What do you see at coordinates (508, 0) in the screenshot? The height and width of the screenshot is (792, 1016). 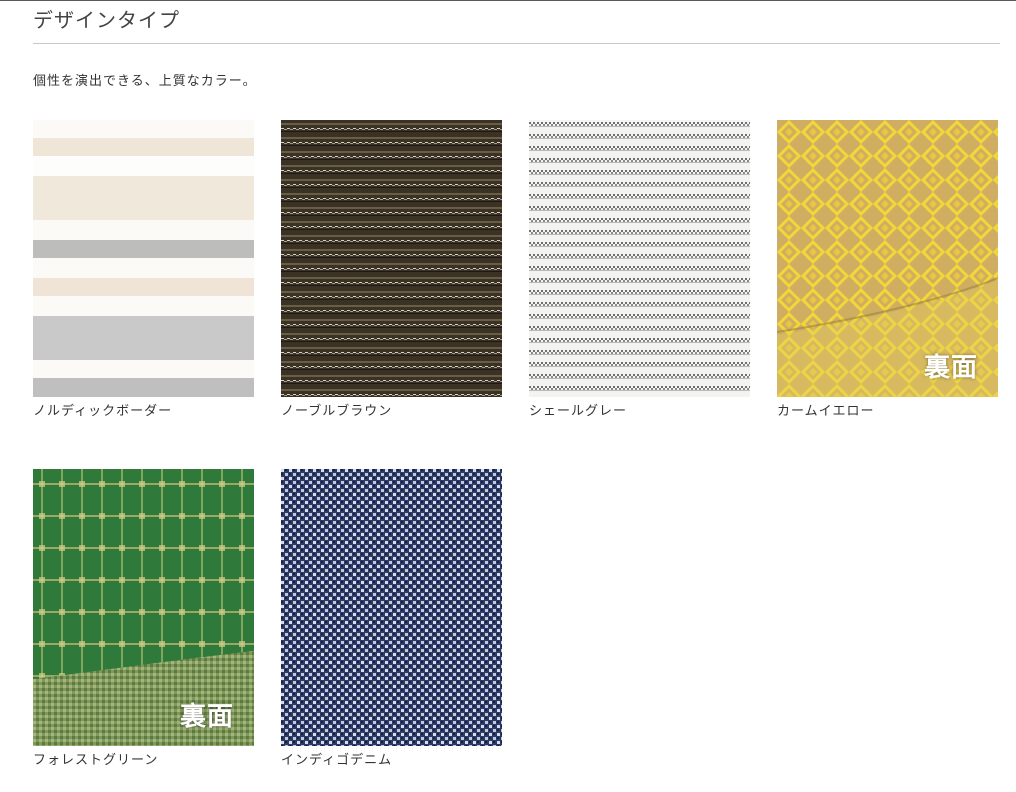 I see `top-border` at bounding box center [508, 0].